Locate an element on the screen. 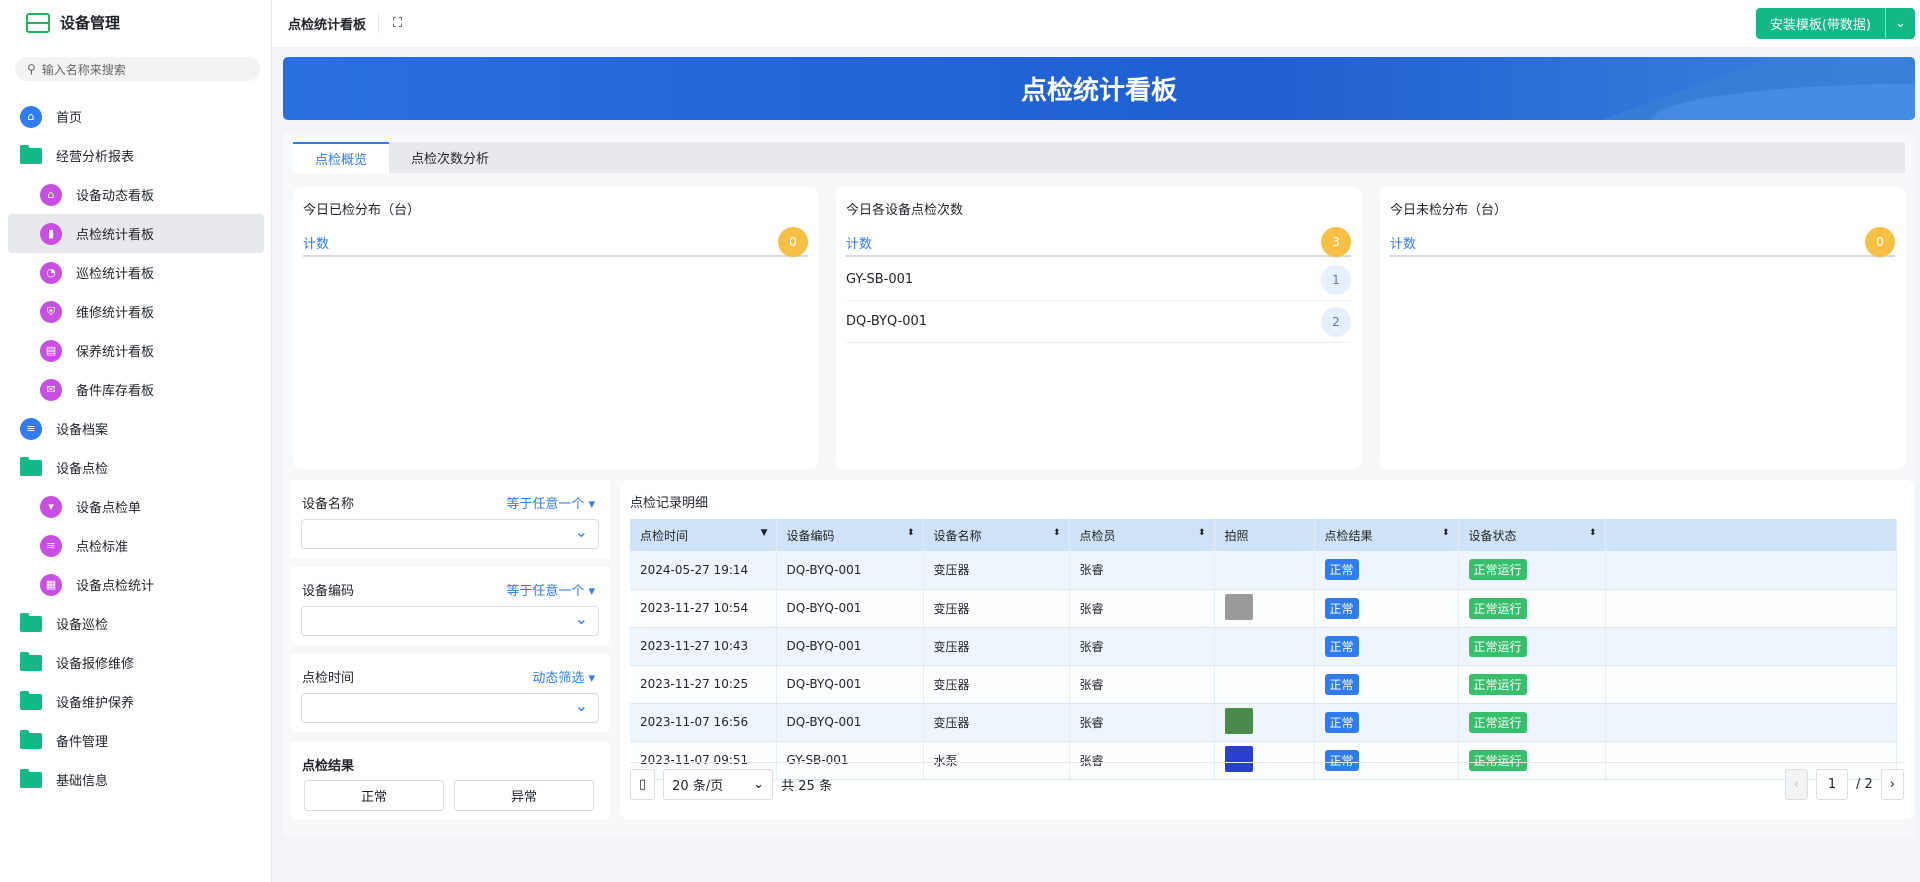 This screenshot has height=882, width=1920. sidebar-item: ◔ 巡检统计看板 is located at coordinates (136, 272).